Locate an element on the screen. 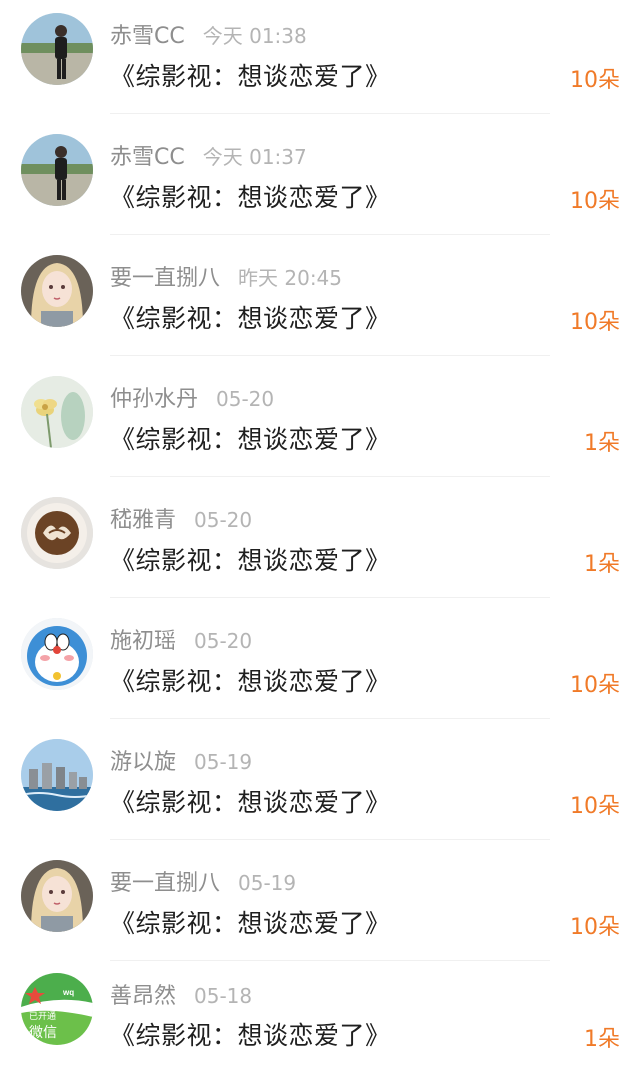 The width and height of the screenshot is (640, 1067). flower-avatar is located at coordinates (57, 412).